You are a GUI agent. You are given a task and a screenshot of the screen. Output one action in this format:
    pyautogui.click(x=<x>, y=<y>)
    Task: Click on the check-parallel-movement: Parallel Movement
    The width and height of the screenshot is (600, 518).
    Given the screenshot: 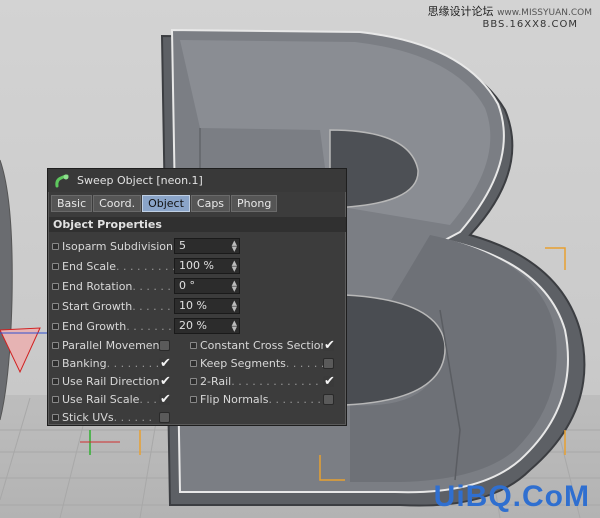 What is the action you would take?
    pyautogui.click(x=119, y=345)
    